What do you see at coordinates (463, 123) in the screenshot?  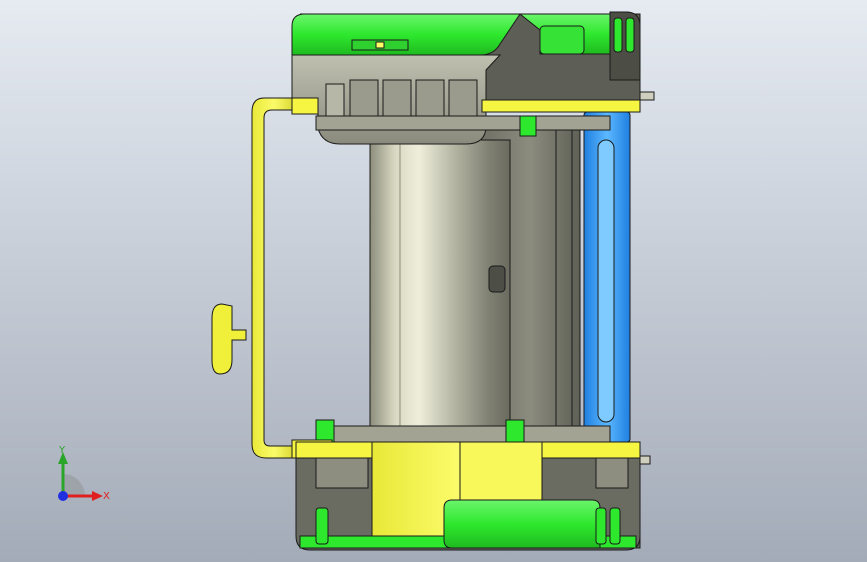 I see `upper-spline-ring` at bounding box center [463, 123].